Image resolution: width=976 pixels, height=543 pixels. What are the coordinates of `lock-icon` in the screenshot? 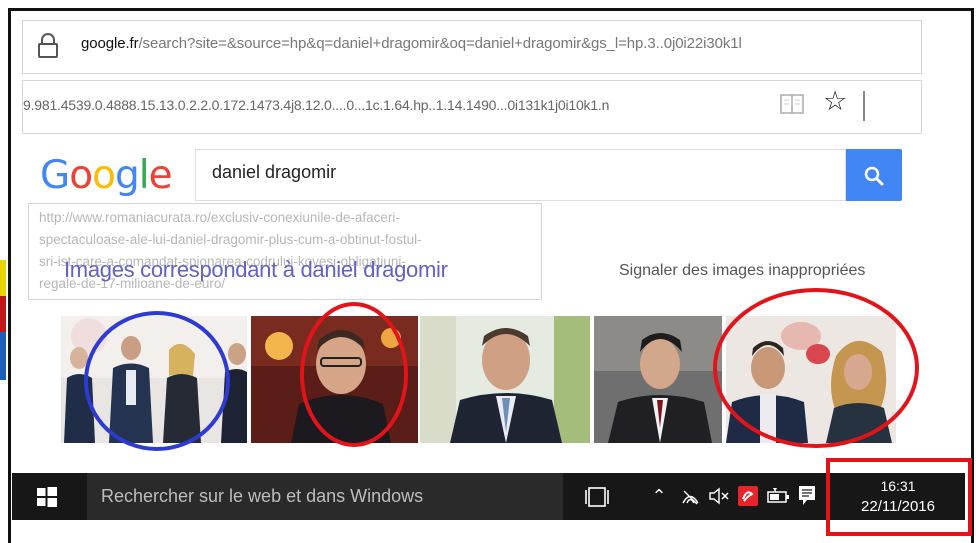 It's located at (48, 45).